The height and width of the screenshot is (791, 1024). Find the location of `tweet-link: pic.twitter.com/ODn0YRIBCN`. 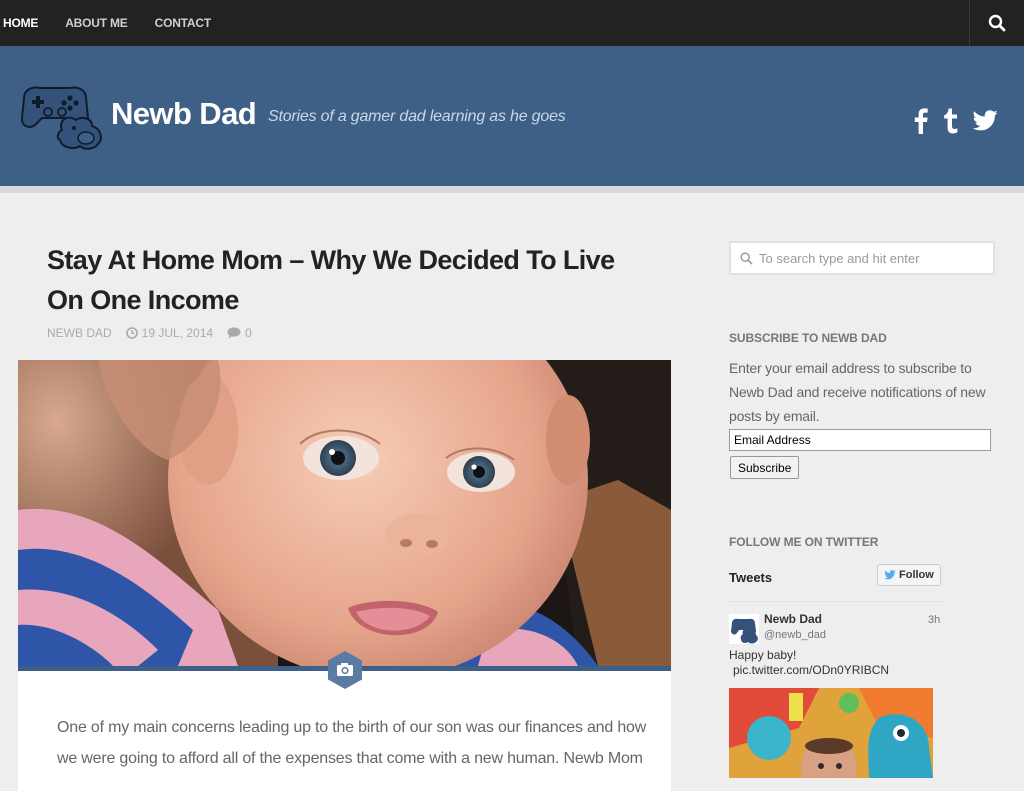

tweet-link: pic.twitter.com/ODn0YRIBCN is located at coordinates (811, 670).